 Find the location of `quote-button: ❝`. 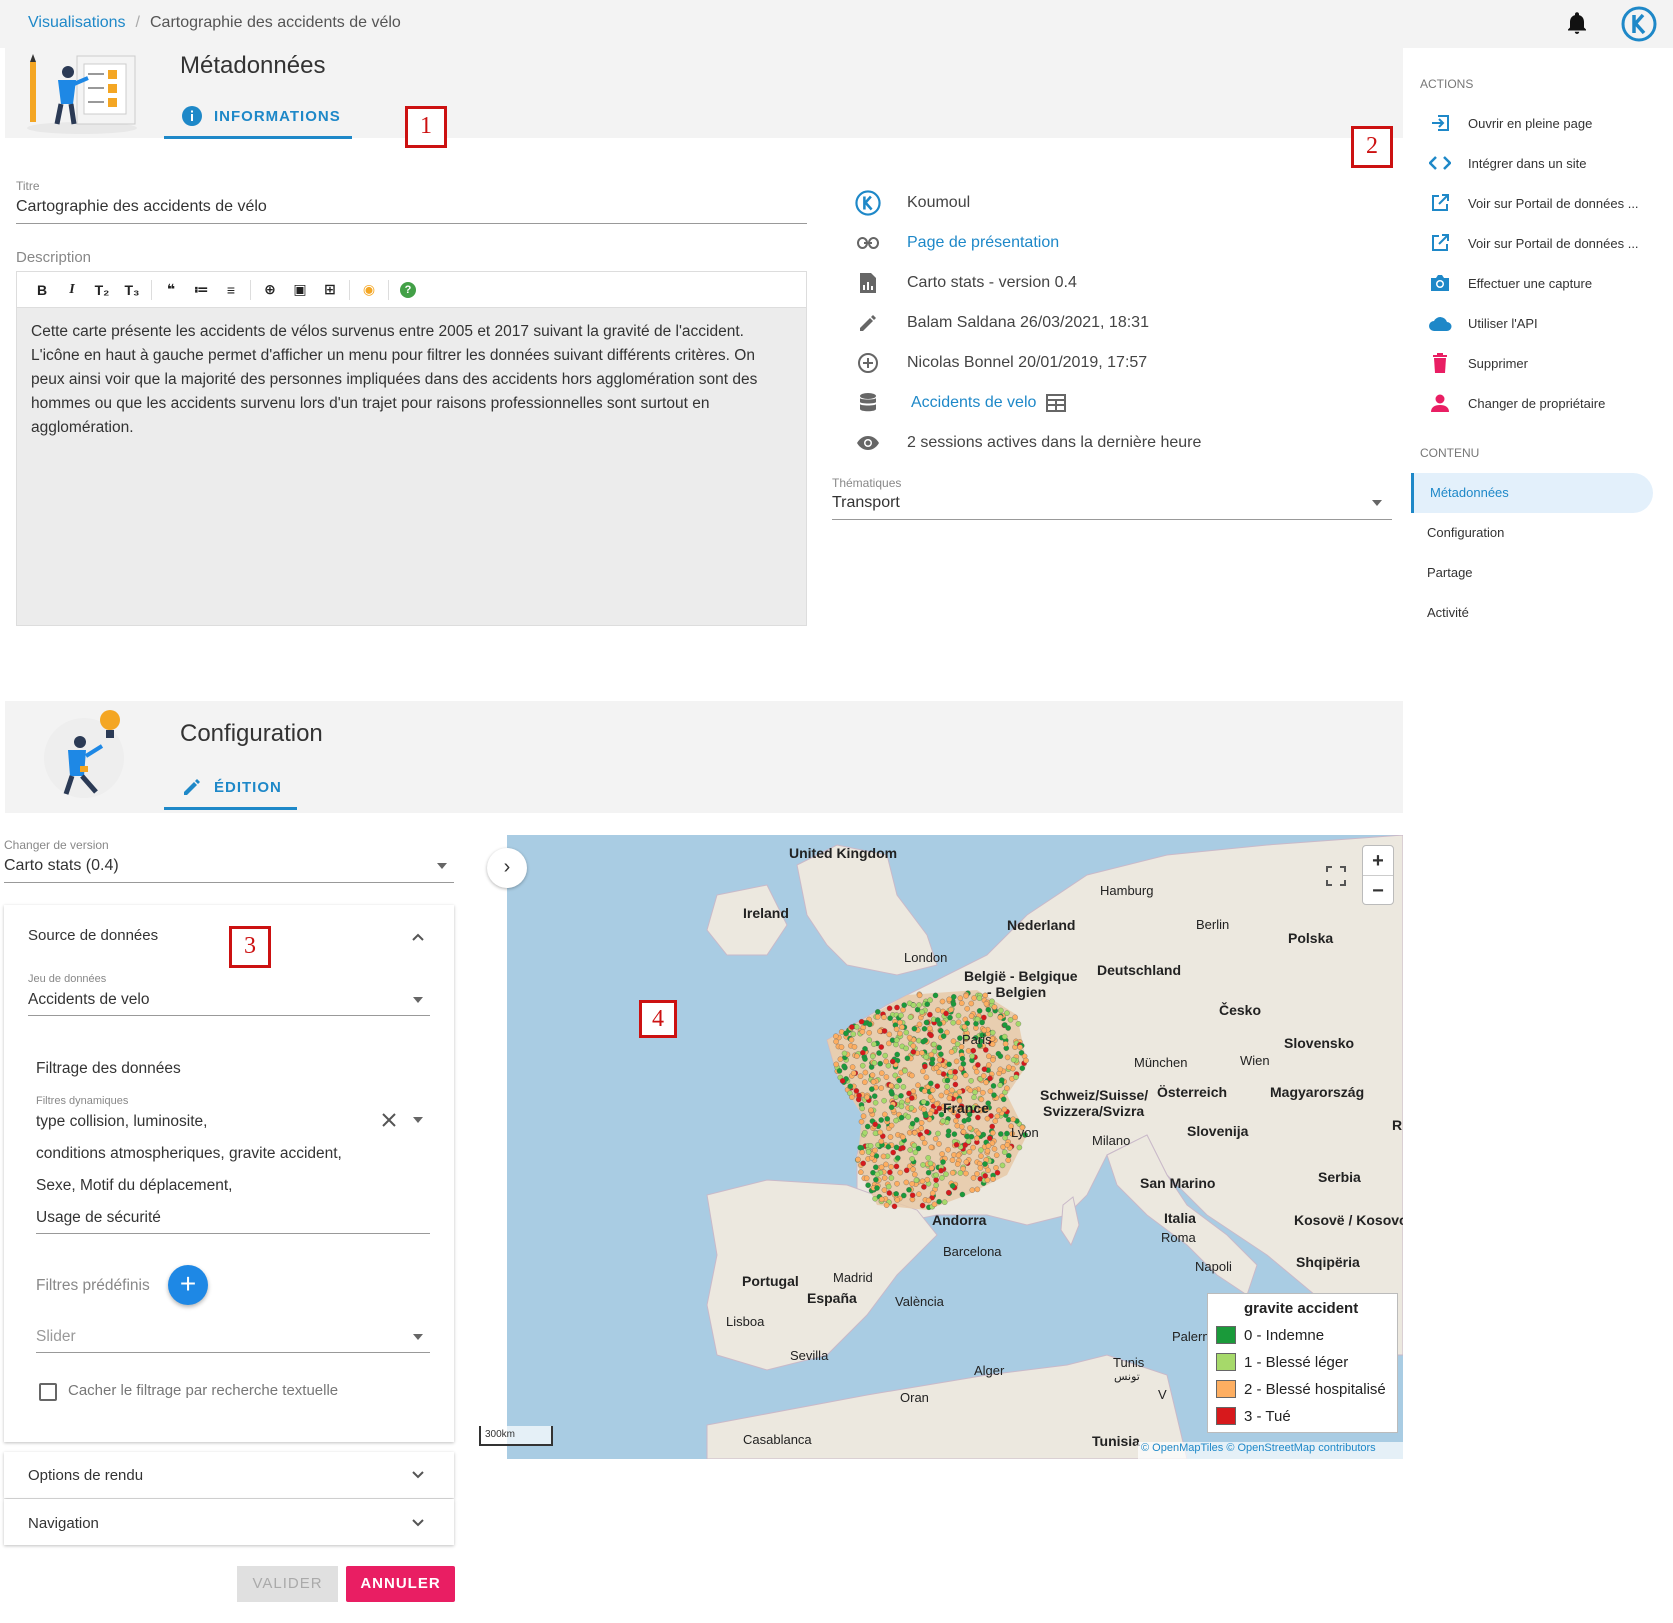

quote-button: ❝ is located at coordinates (171, 289).